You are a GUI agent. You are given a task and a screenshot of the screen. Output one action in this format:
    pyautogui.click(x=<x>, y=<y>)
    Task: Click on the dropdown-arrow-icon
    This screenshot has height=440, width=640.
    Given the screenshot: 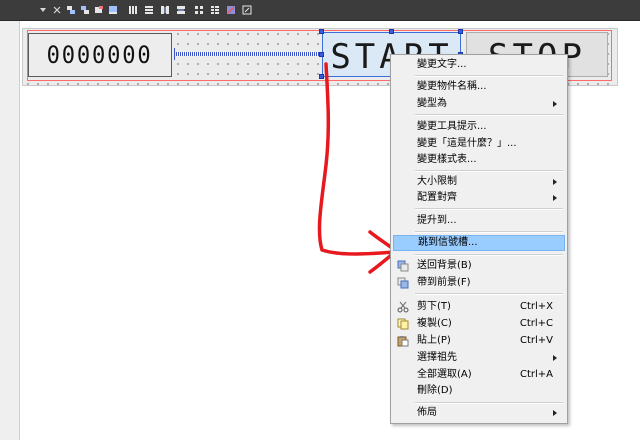 What is the action you would take?
    pyautogui.click(x=43, y=10)
    